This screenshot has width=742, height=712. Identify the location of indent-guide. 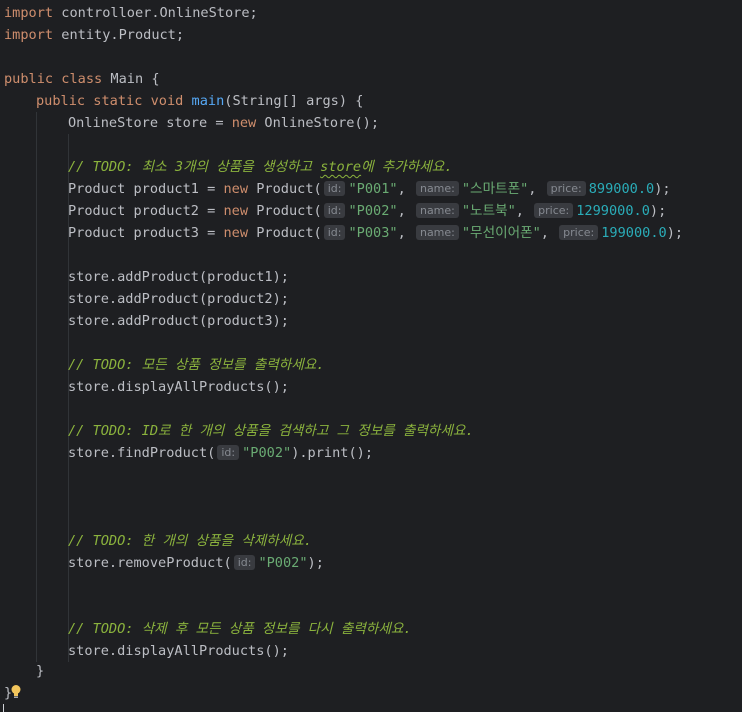
(36, 387).